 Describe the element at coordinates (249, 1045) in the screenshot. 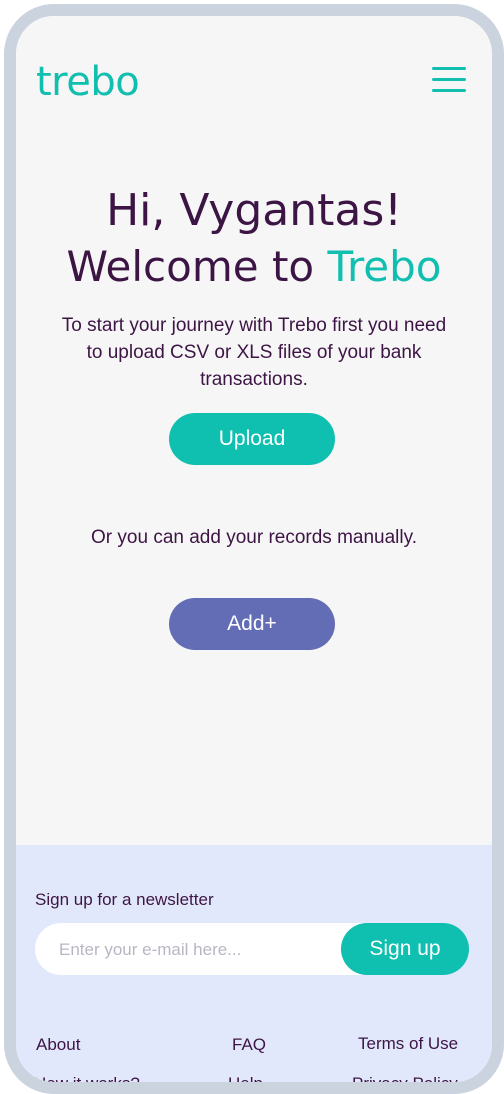

I see `footer-link-faq: FAQ` at that location.